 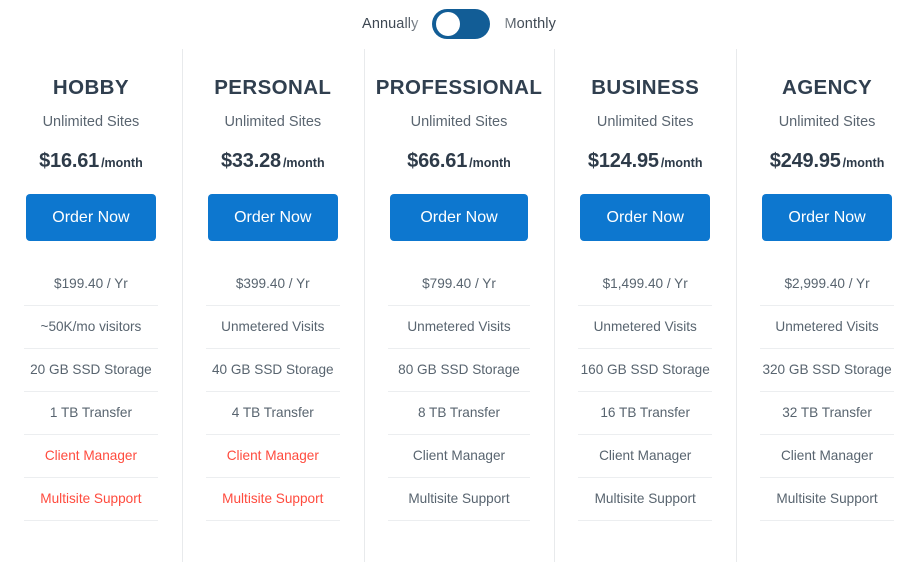 What do you see at coordinates (459, 413) in the screenshot?
I see `feature-transfer: 8 TB Transfer` at bounding box center [459, 413].